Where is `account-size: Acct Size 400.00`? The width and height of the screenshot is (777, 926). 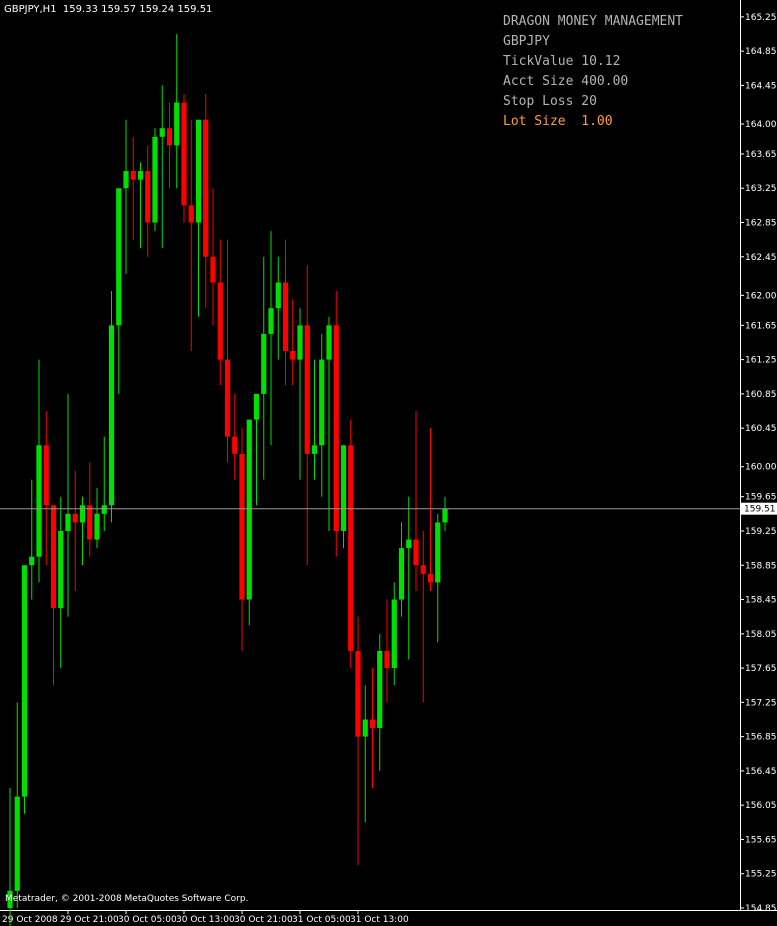
account-size: Acct Size 400.00 is located at coordinates (566, 81).